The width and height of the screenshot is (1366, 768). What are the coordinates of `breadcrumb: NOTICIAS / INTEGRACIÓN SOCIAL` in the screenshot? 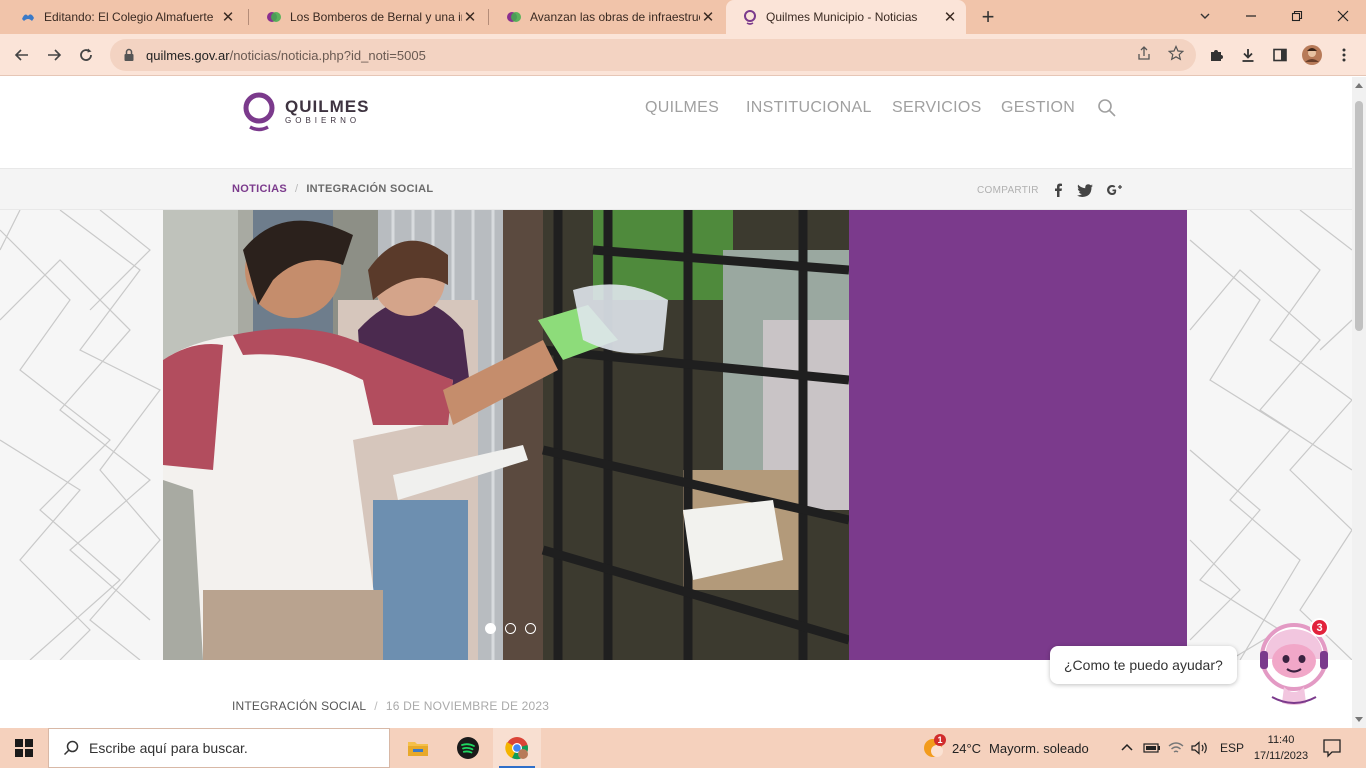 It's located at (332, 189).